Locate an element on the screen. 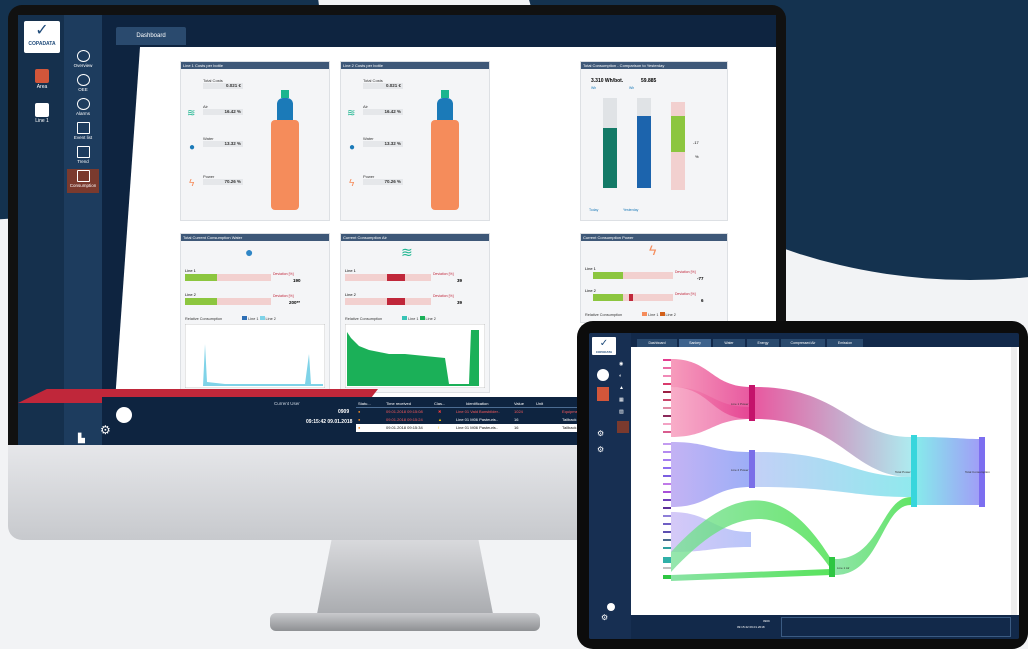 The image size is (1028, 649). nav-consumption: Consumption is located at coordinates (83, 181).